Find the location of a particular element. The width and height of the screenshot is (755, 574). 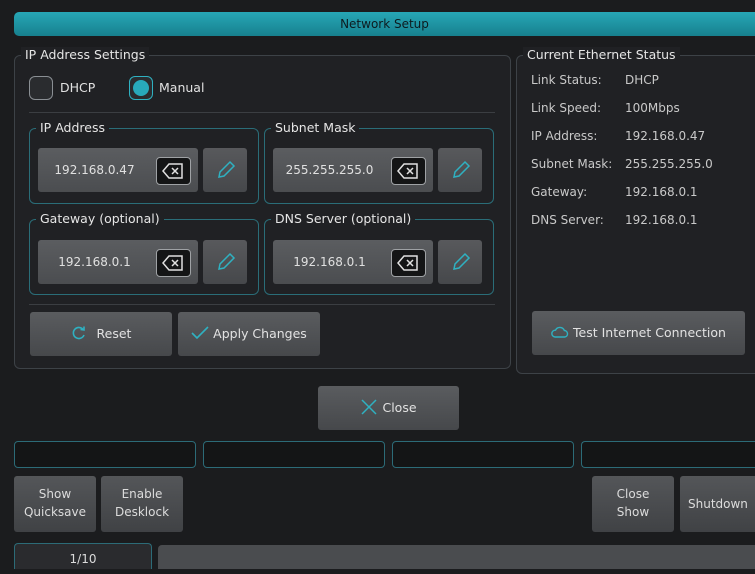

subnet-mask-value: 255.255.255.0 is located at coordinates (329, 170).